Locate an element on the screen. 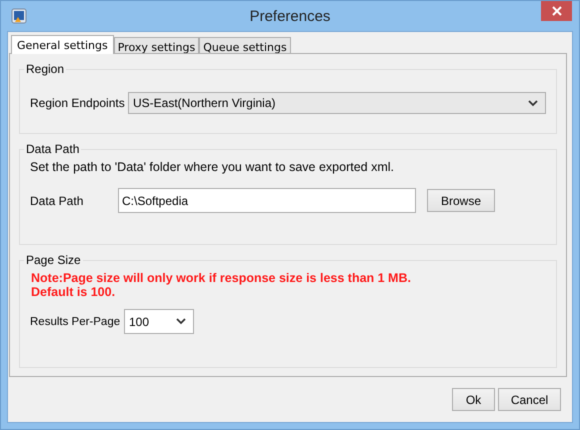 Image resolution: width=580 pixels, height=430 pixels. close-button is located at coordinates (556, 11).